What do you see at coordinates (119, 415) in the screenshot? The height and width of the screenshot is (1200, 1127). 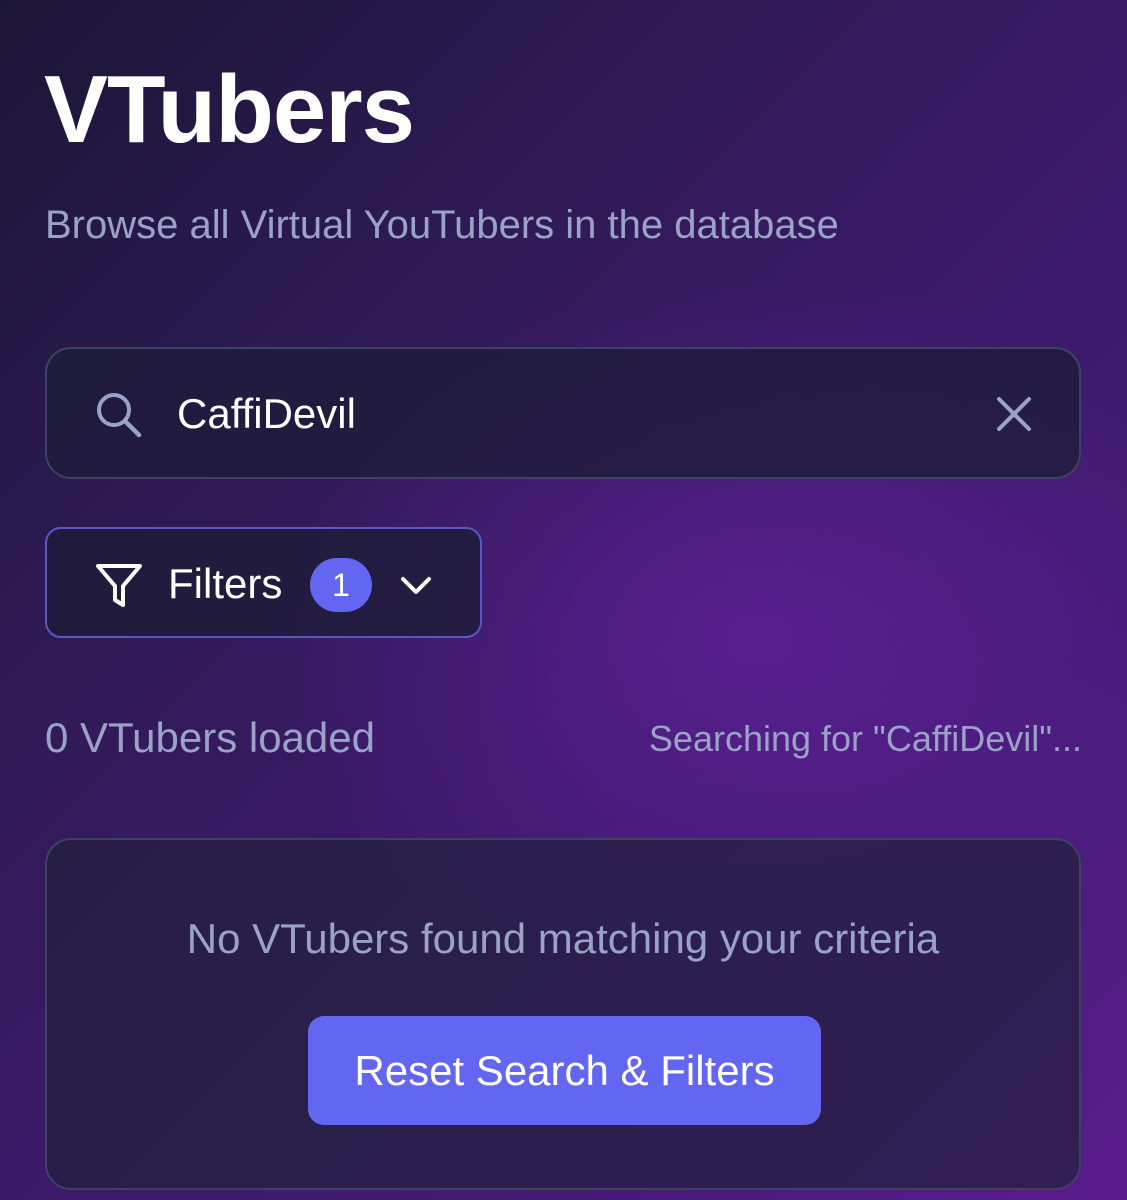 I see `search-icon` at bounding box center [119, 415].